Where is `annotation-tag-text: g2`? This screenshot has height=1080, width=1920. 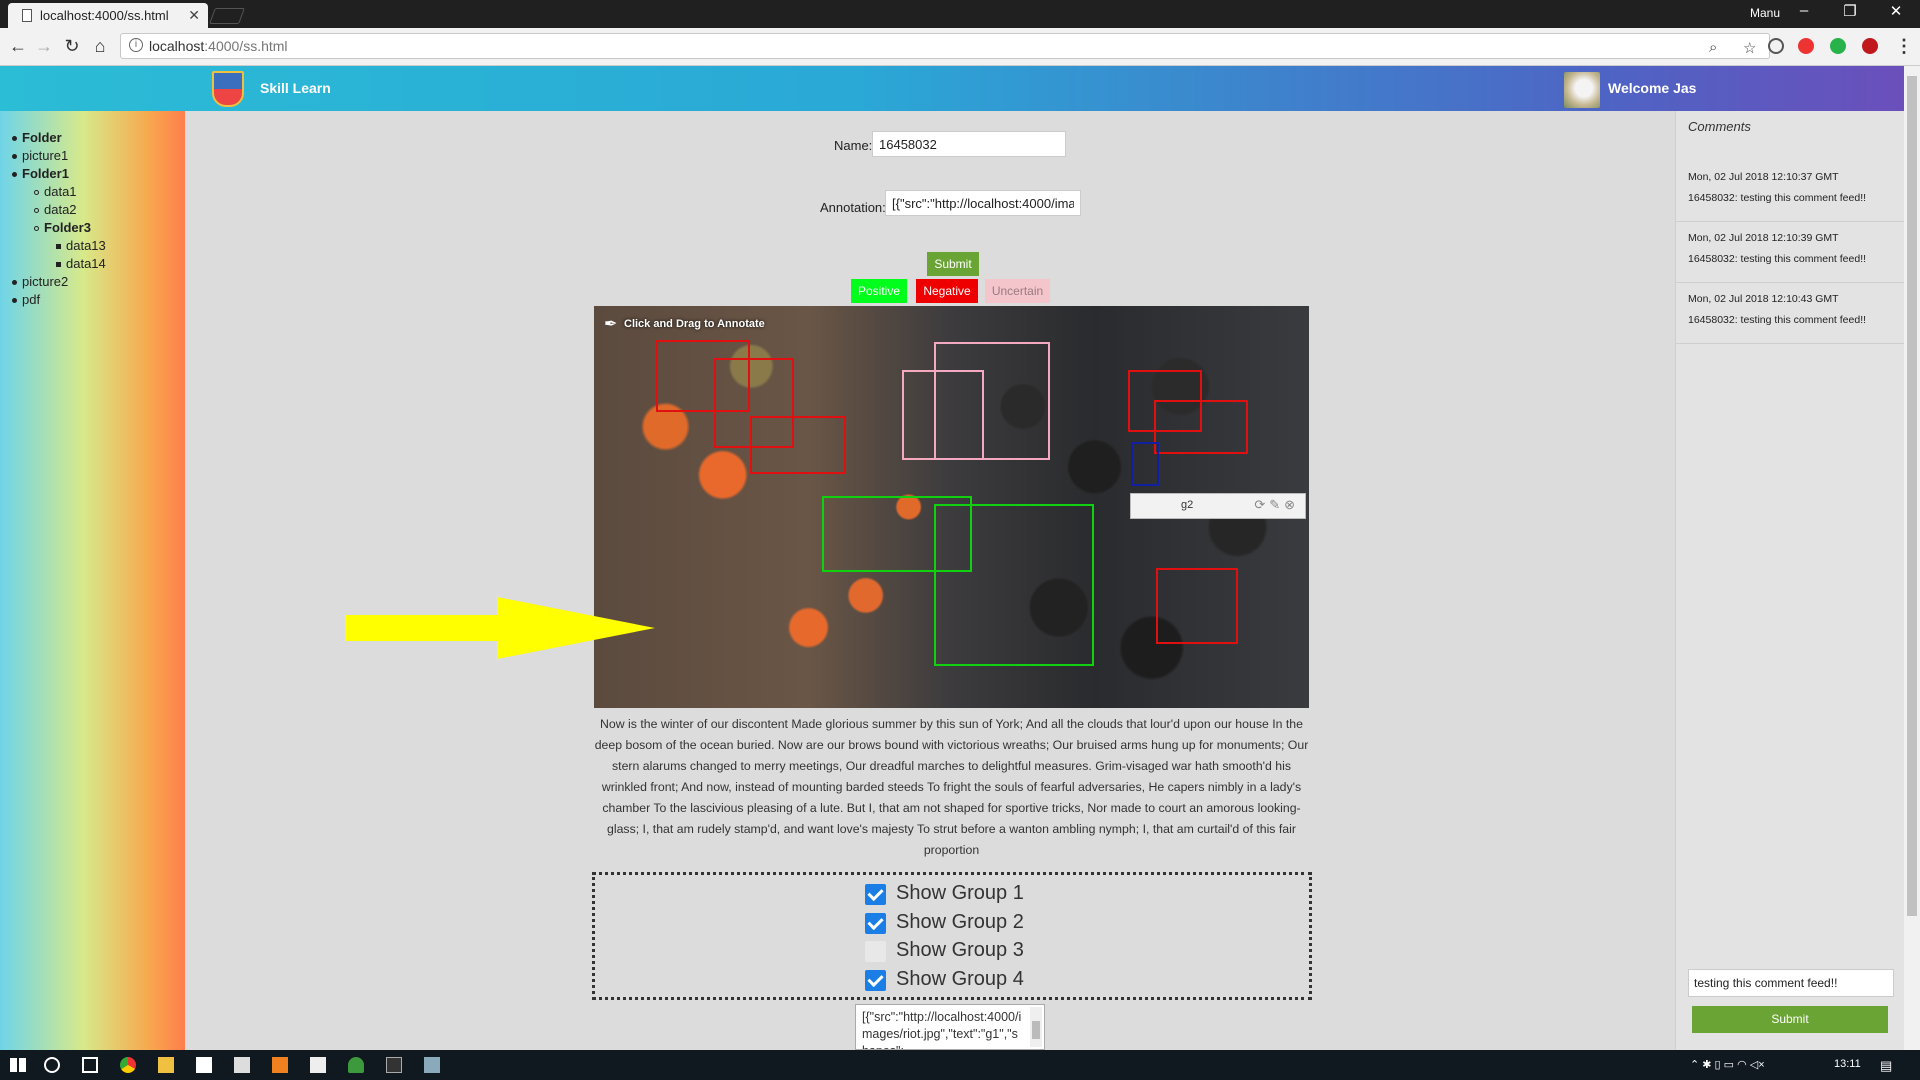
annotation-tag-text: g2 is located at coordinates (1187, 505).